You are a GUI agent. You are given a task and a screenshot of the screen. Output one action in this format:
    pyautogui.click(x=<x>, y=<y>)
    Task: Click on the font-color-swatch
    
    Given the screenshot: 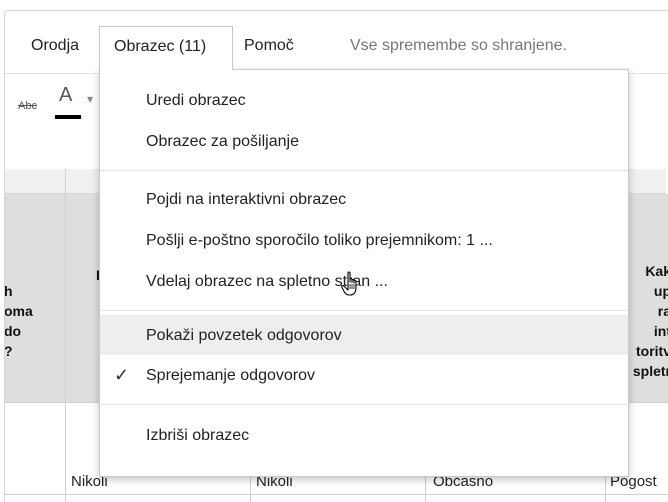 What is the action you would take?
    pyautogui.click(x=68, y=117)
    